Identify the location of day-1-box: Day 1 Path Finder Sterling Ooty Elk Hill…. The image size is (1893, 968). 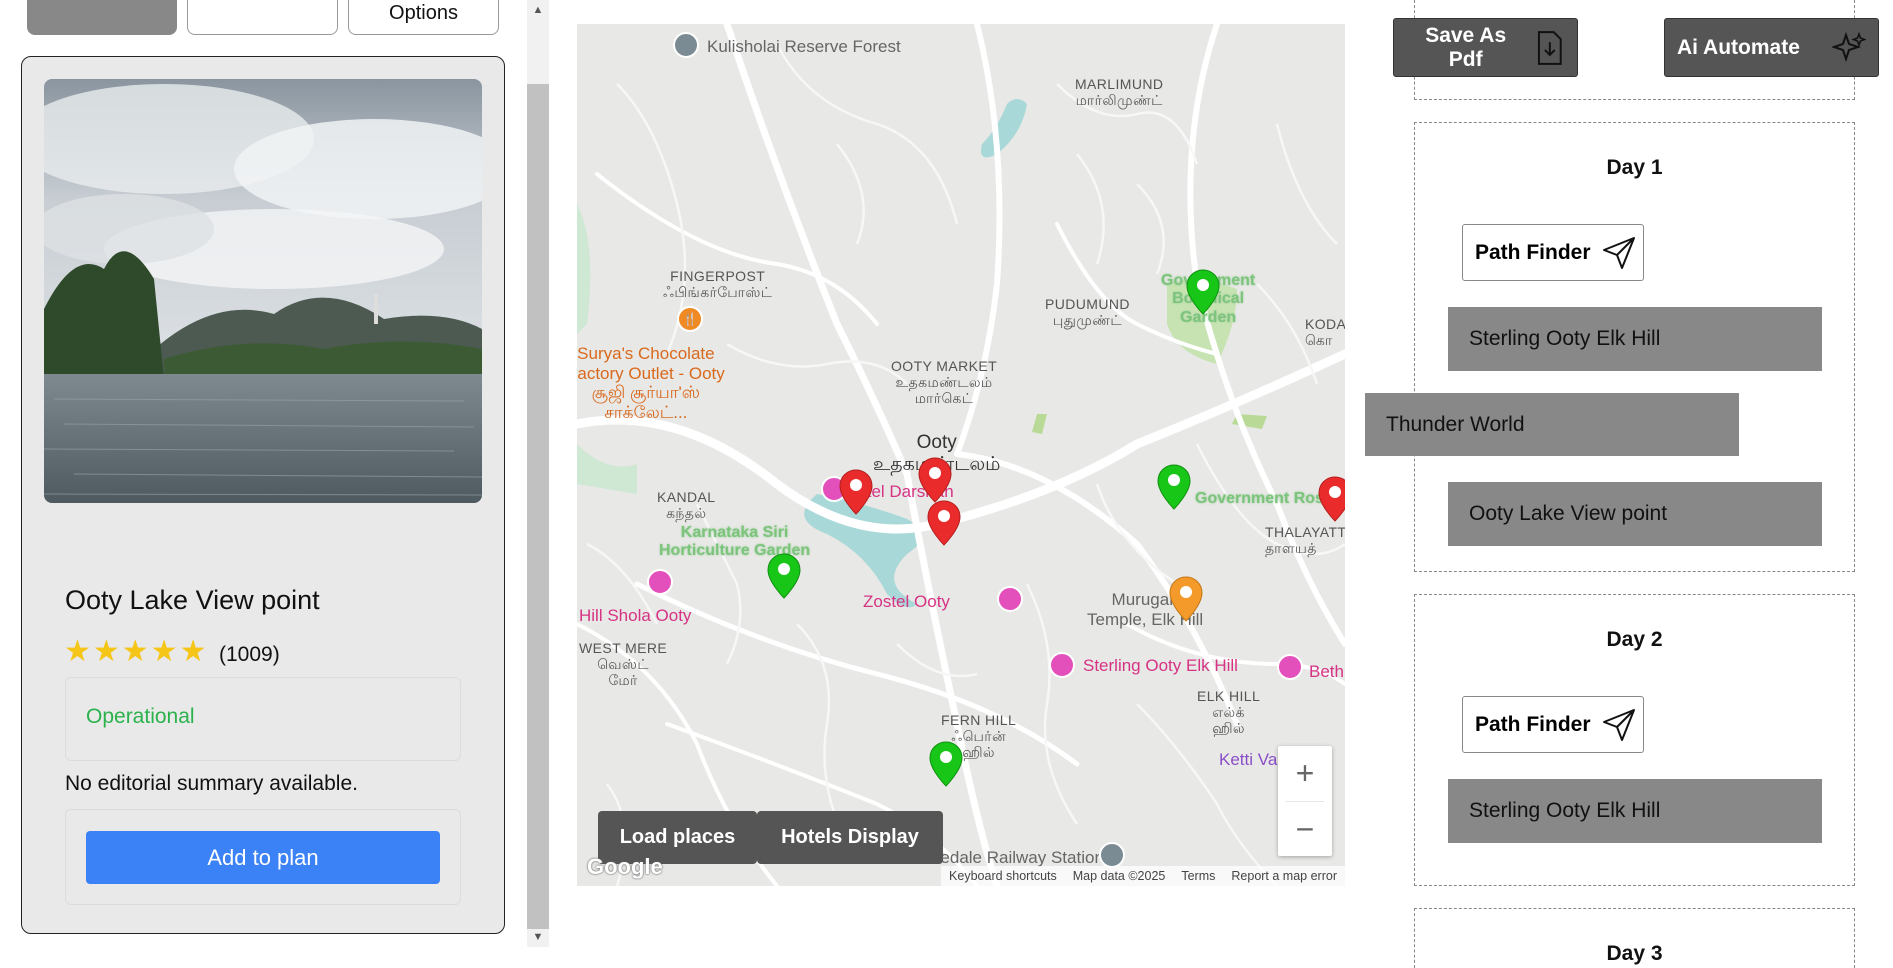
(1634, 347).